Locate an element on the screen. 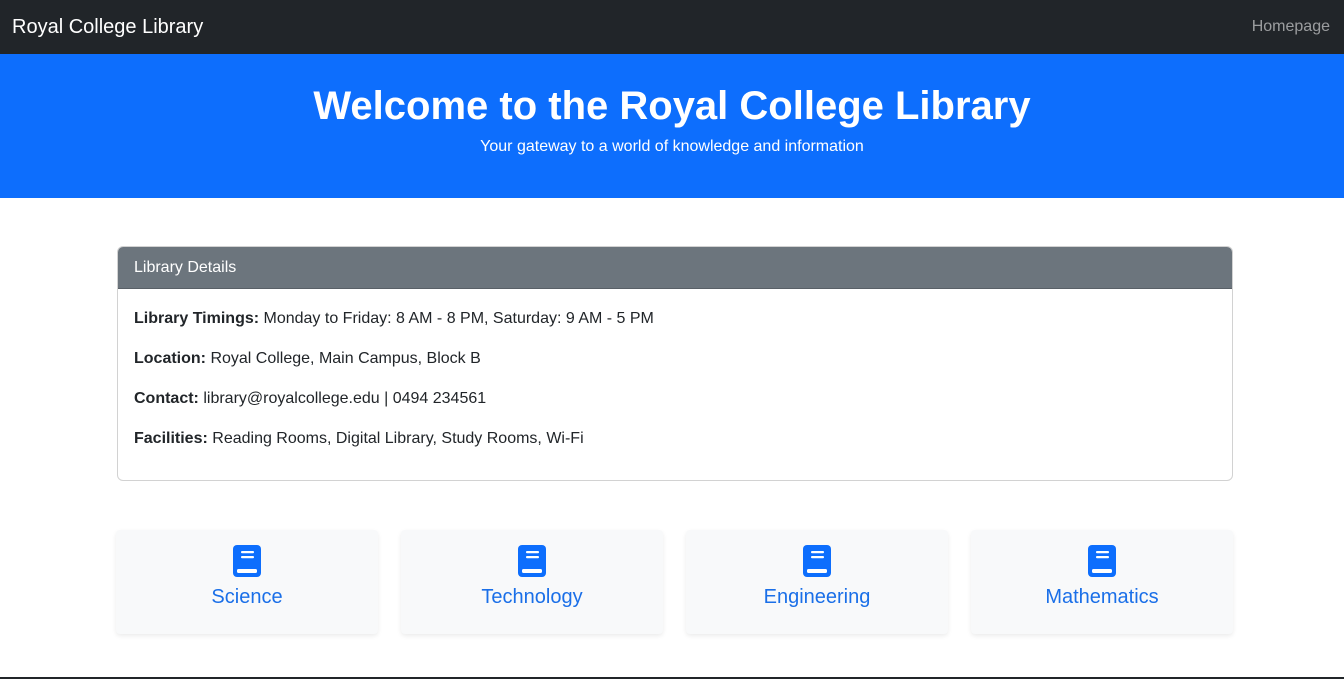  detail-value: library@royalcollege.edu | 0494 234561 is located at coordinates (342, 398).